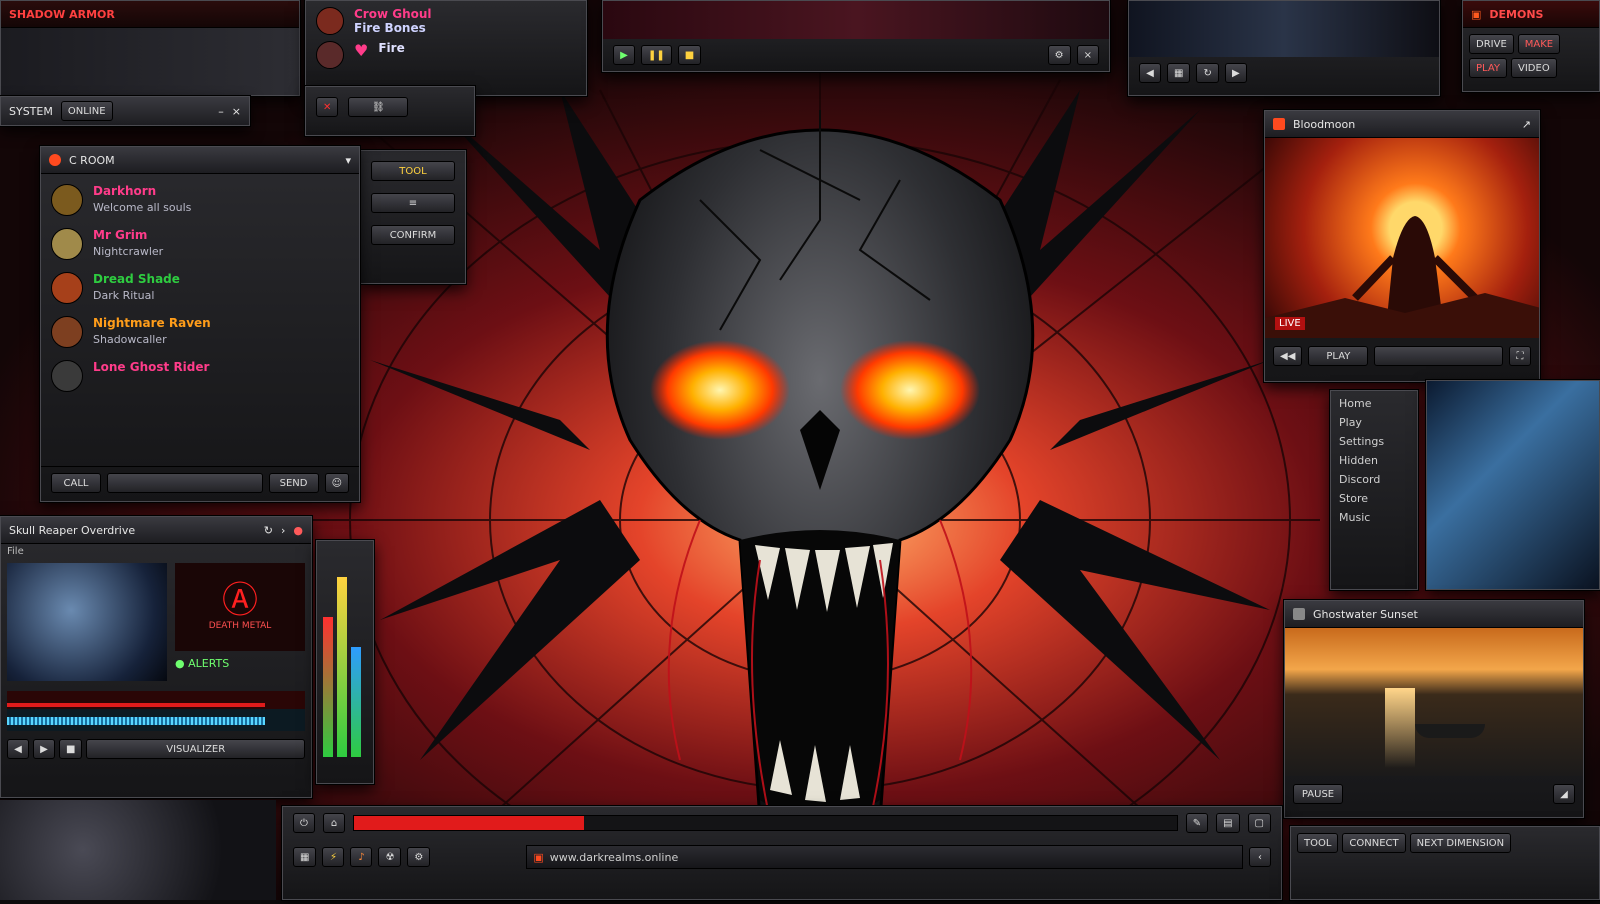 Image resolution: width=1600 pixels, height=904 pixels. I want to click on online-button: ONLINE, so click(86, 111).